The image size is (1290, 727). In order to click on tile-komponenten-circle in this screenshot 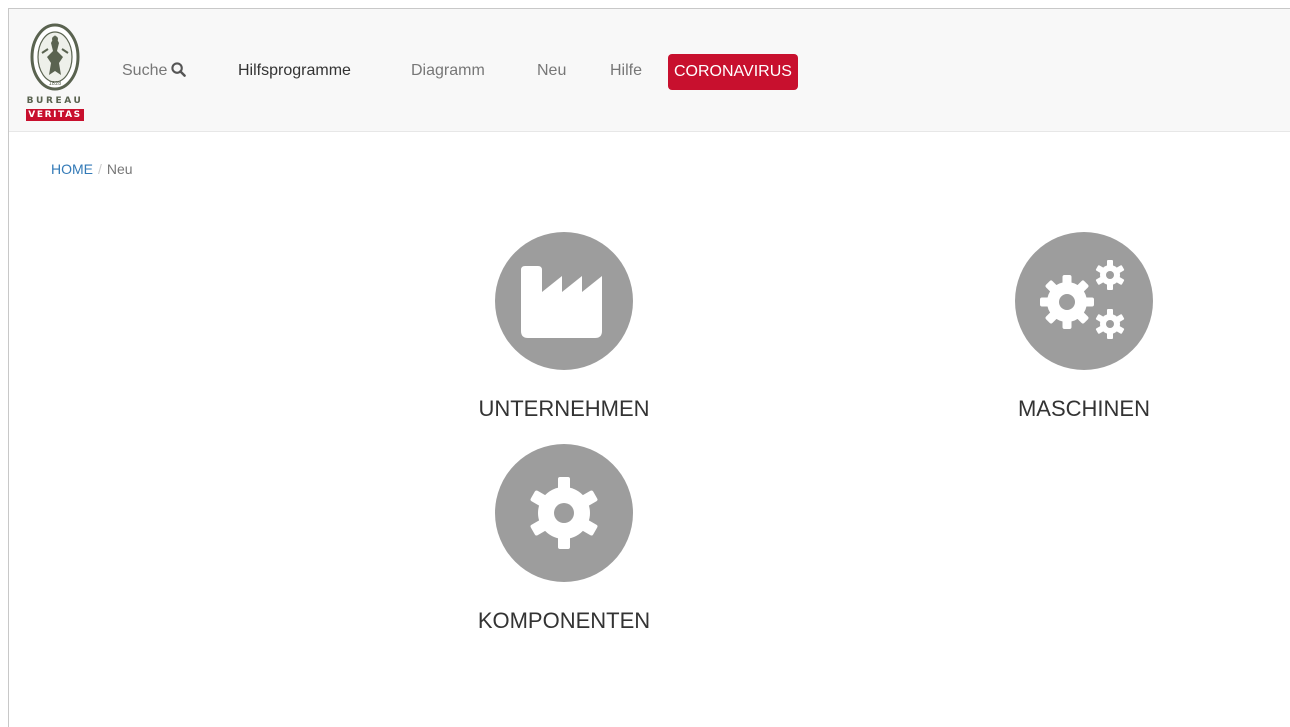, I will do `click(564, 513)`.